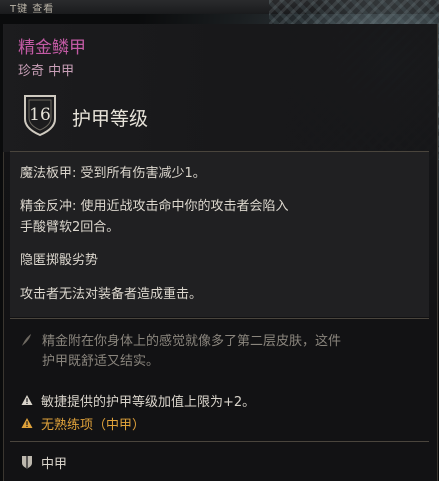 Image resolution: width=439 pixels, height=481 pixels. What do you see at coordinates (111, 294) in the screenshot?
I see `property-no-critical: 攻击者无法对装备者造成重击。` at bounding box center [111, 294].